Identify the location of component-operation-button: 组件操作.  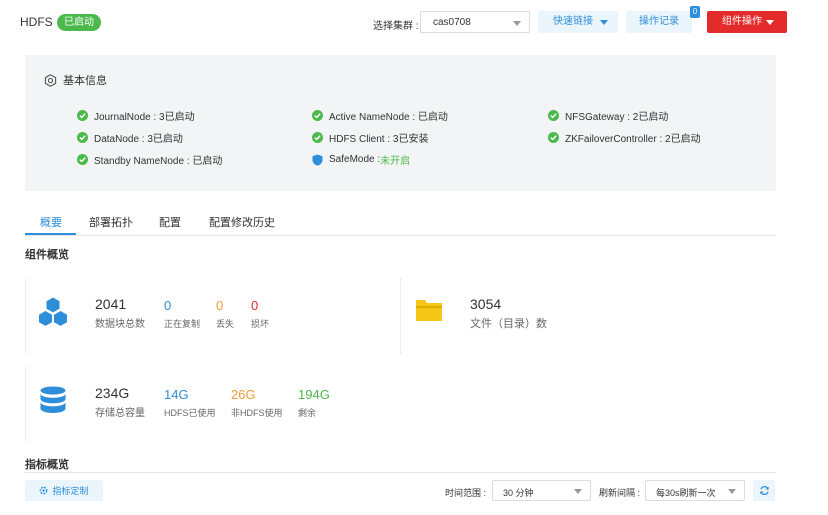
(747, 22).